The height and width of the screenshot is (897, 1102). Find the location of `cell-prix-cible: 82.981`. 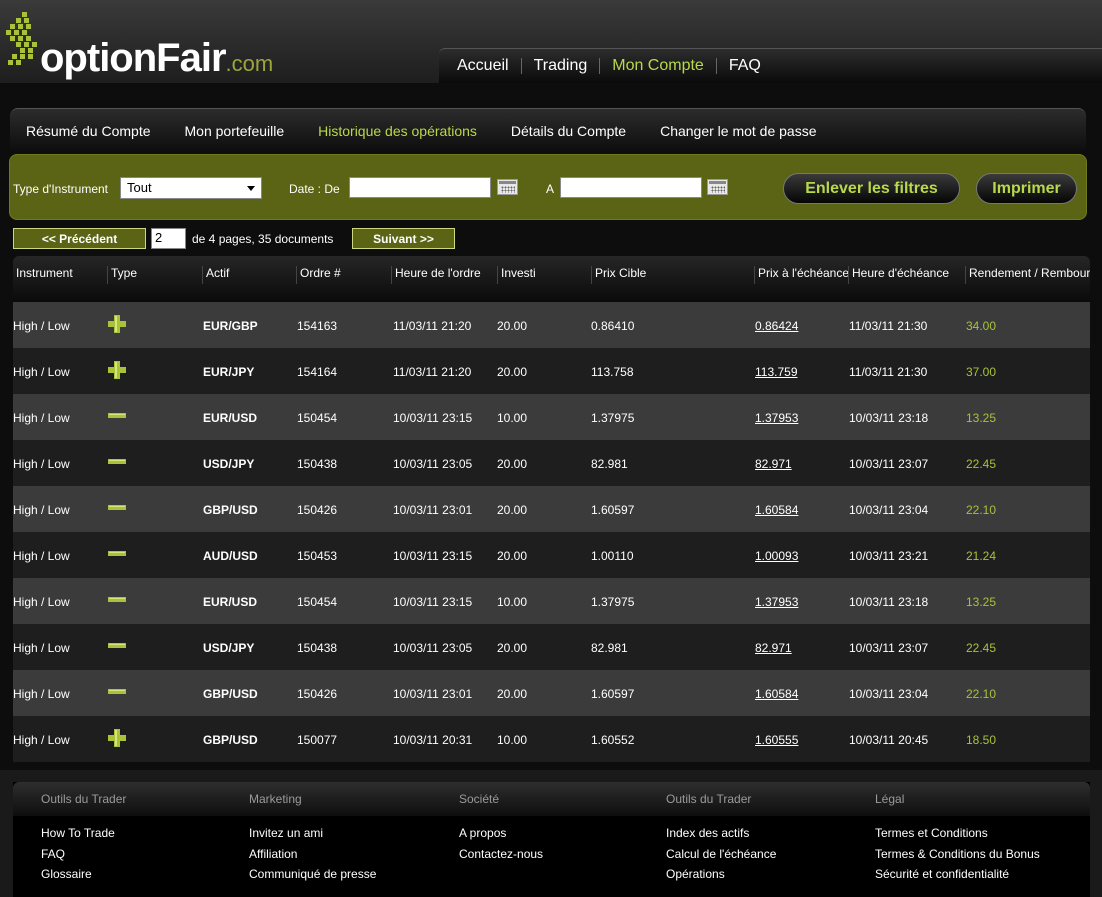

cell-prix-cible: 82.981 is located at coordinates (609, 464).